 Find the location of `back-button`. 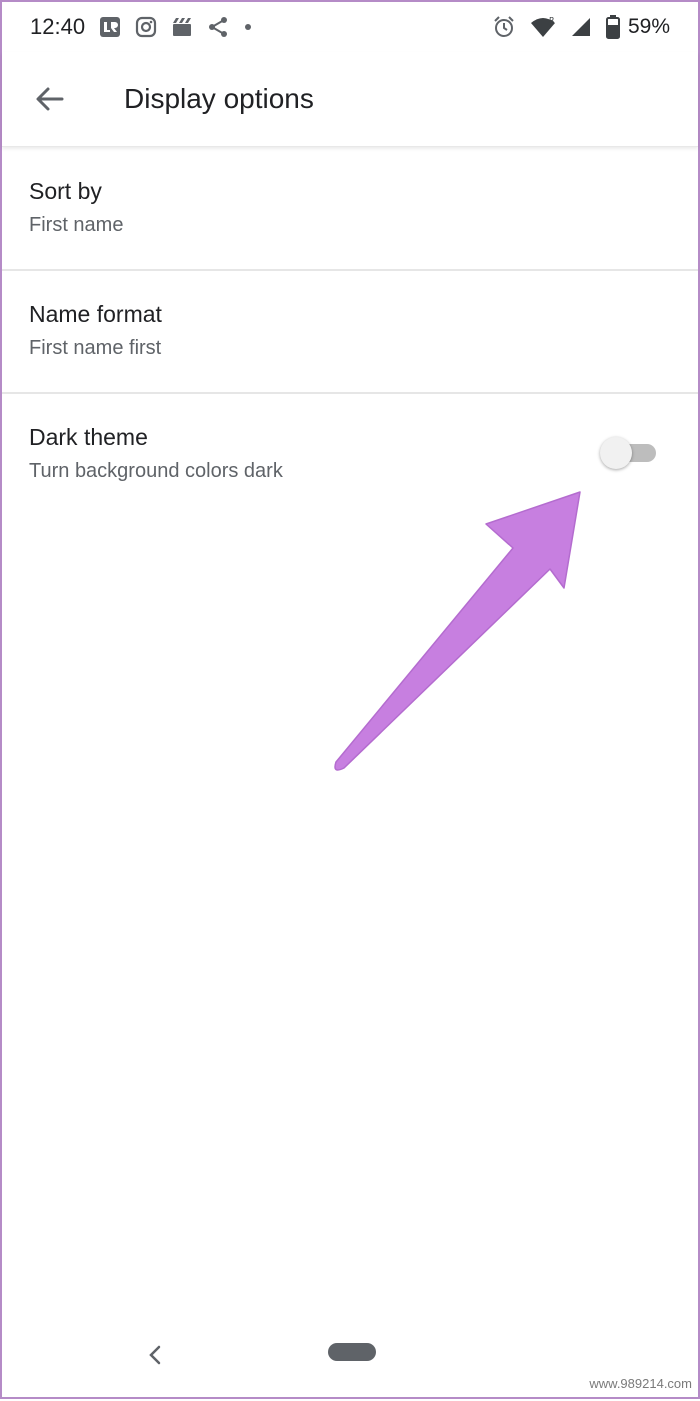

back-button is located at coordinates (50, 99).